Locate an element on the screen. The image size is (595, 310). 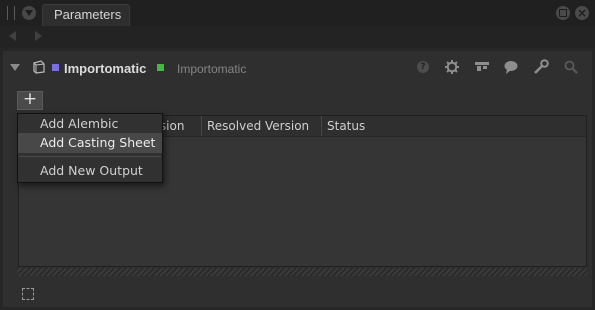
column-header-status: Status is located at coordinates (354, 126).